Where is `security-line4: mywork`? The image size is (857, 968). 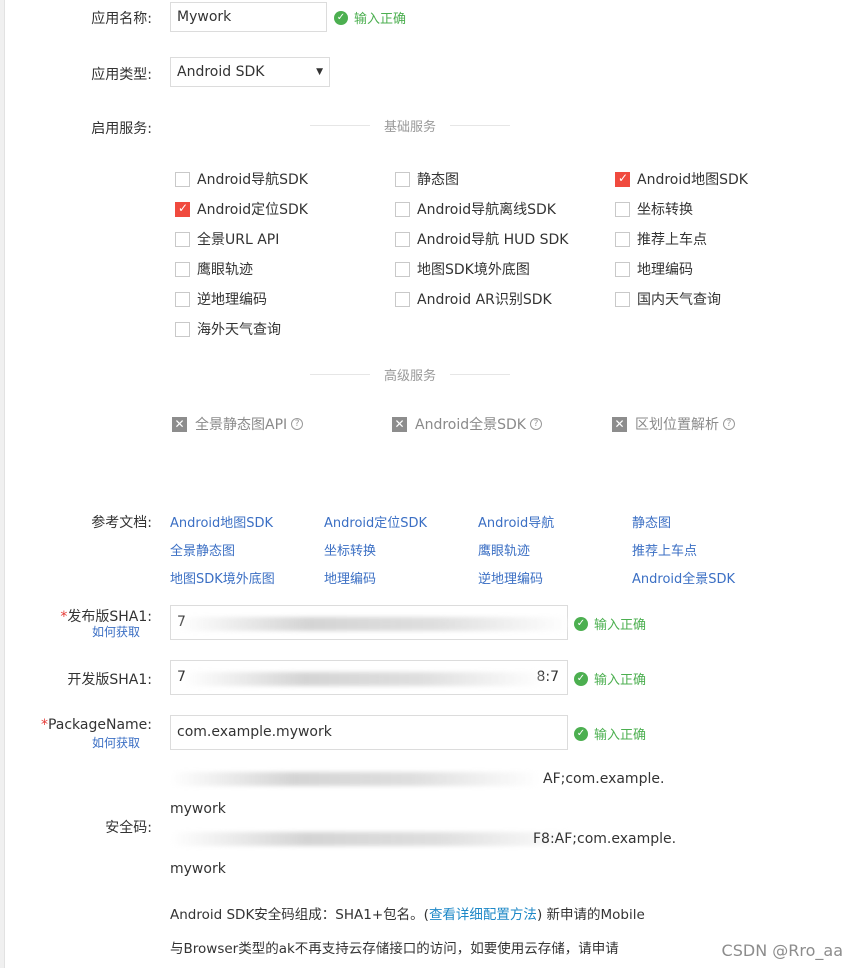 security-line4: mywork is located at coordinates (198, 869).